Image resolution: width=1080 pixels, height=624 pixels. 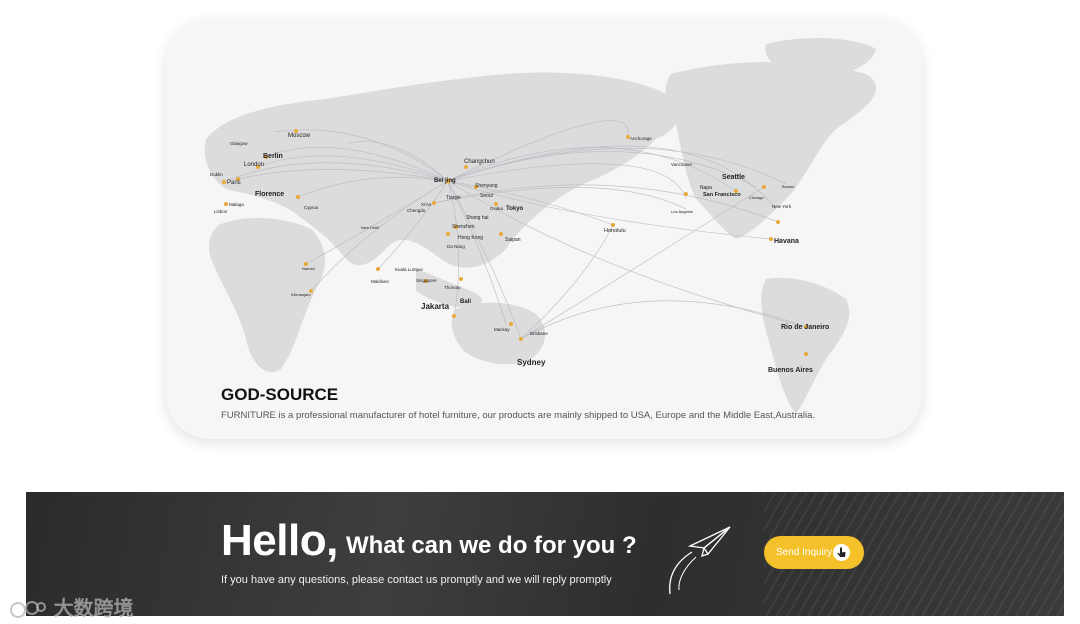 I want to click on city-label-newyork: New York, so click(x=782, y=206).